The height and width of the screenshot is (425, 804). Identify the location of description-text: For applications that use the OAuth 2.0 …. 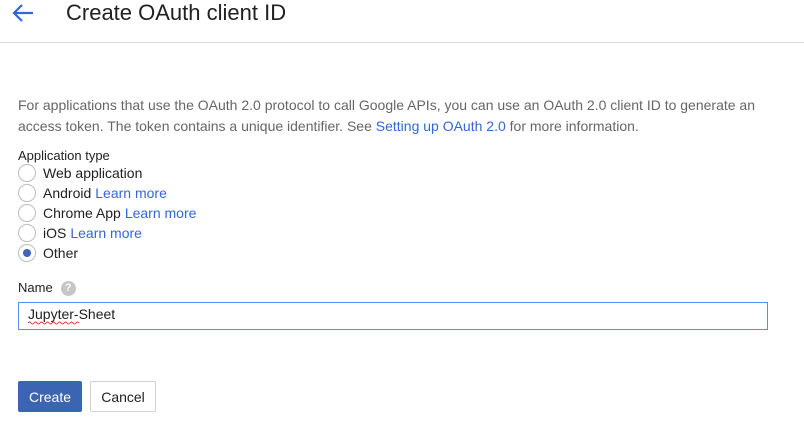
(403, 116).